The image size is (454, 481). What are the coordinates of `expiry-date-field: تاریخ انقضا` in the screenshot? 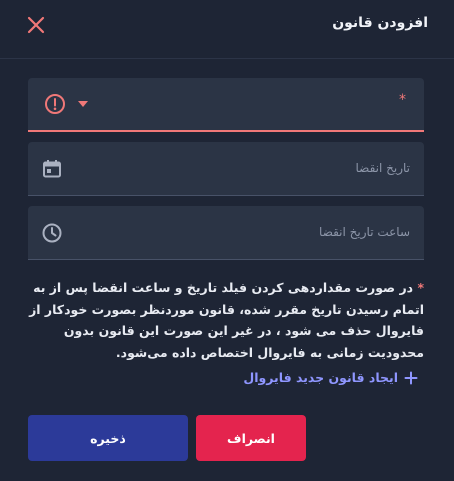 It's located at (226, 169).